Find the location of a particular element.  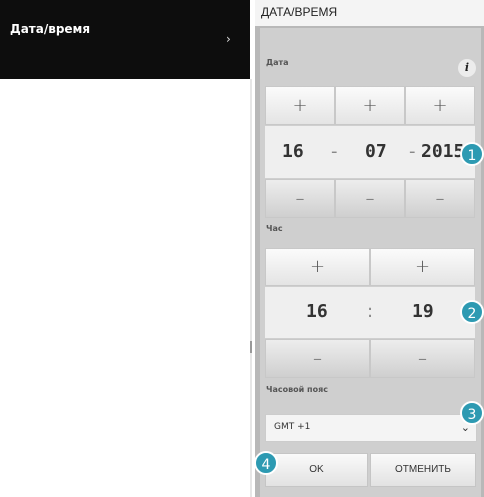

timezone-value: GMT +1 is located at coordinates (292, 427).